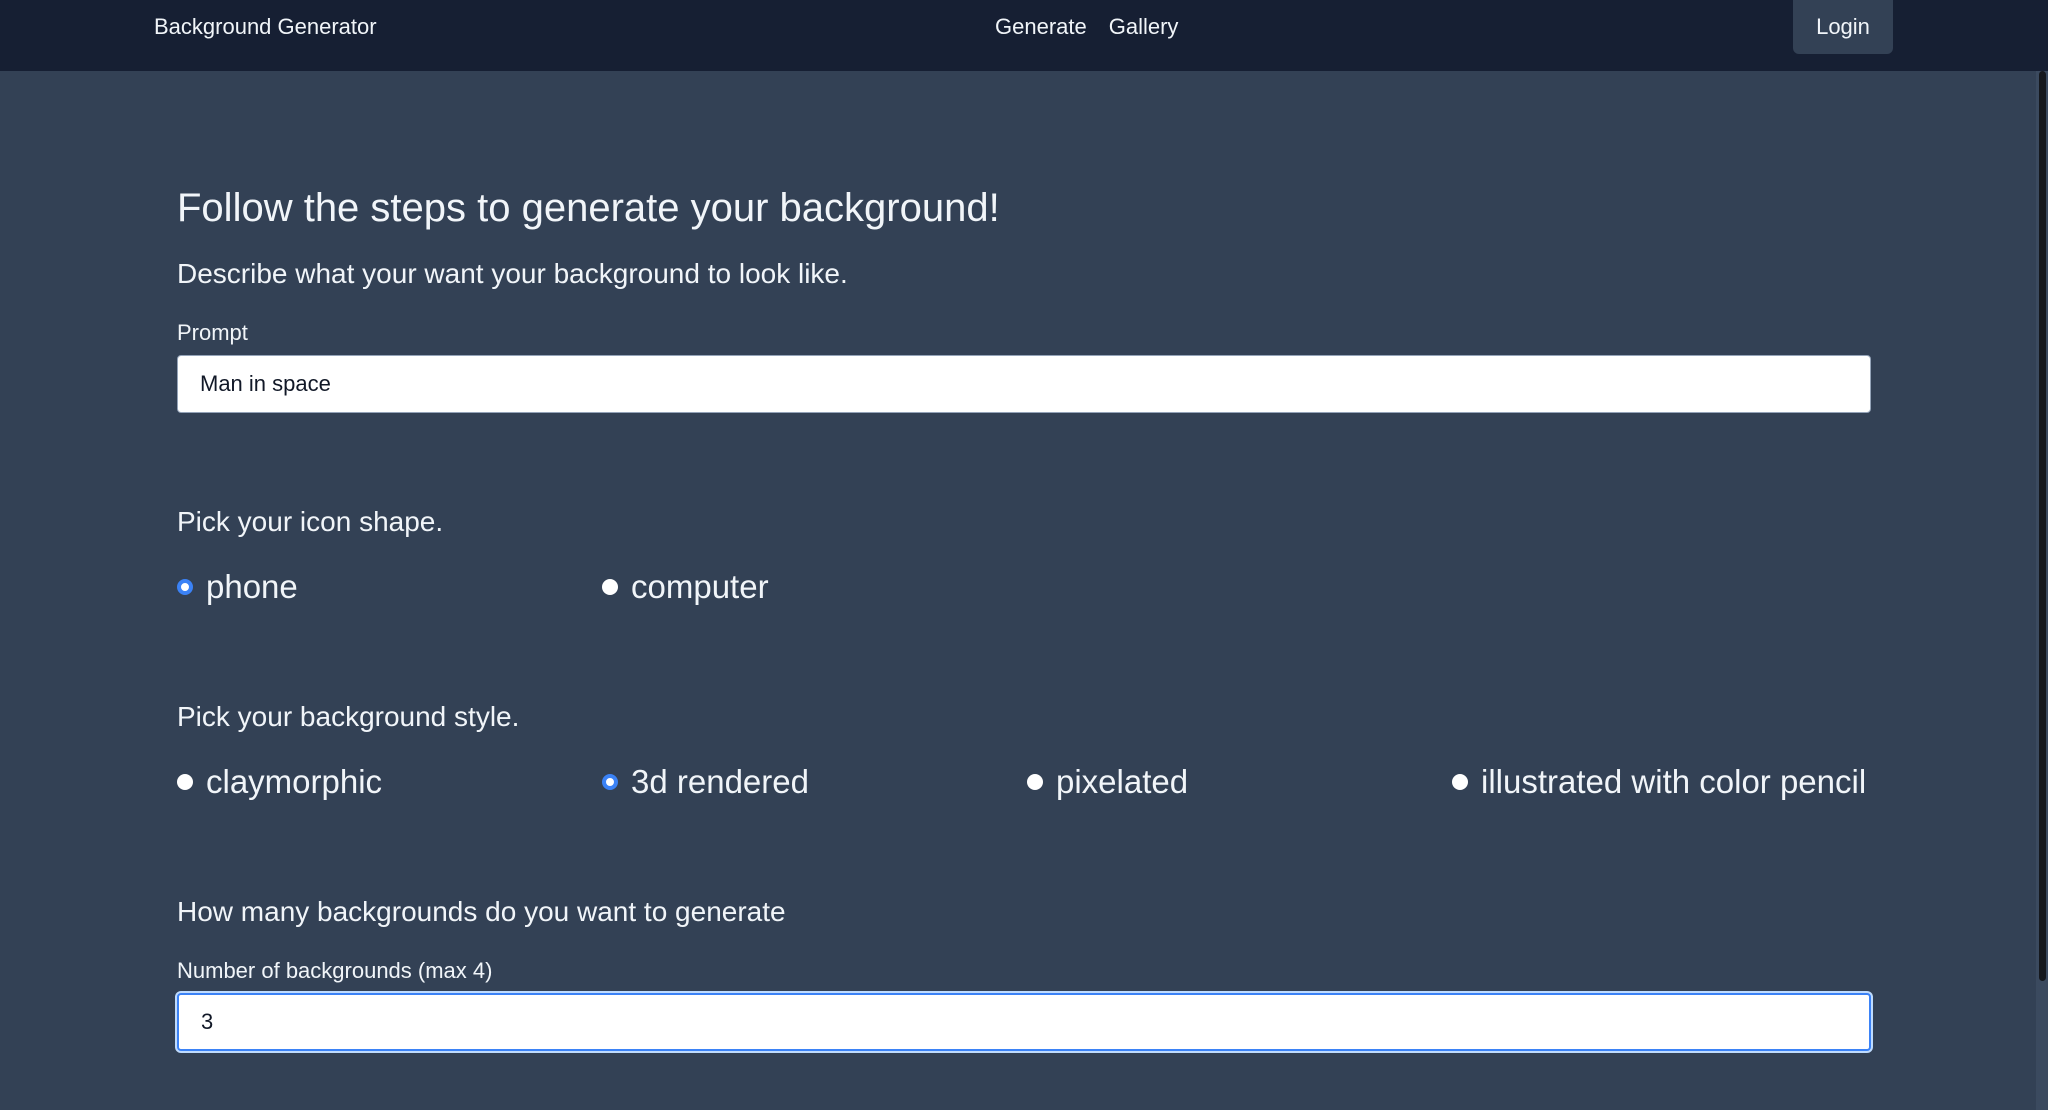  Describe the element at coordinates (1843, 27) in the screenshot. I see `login-button: Login` at that location.